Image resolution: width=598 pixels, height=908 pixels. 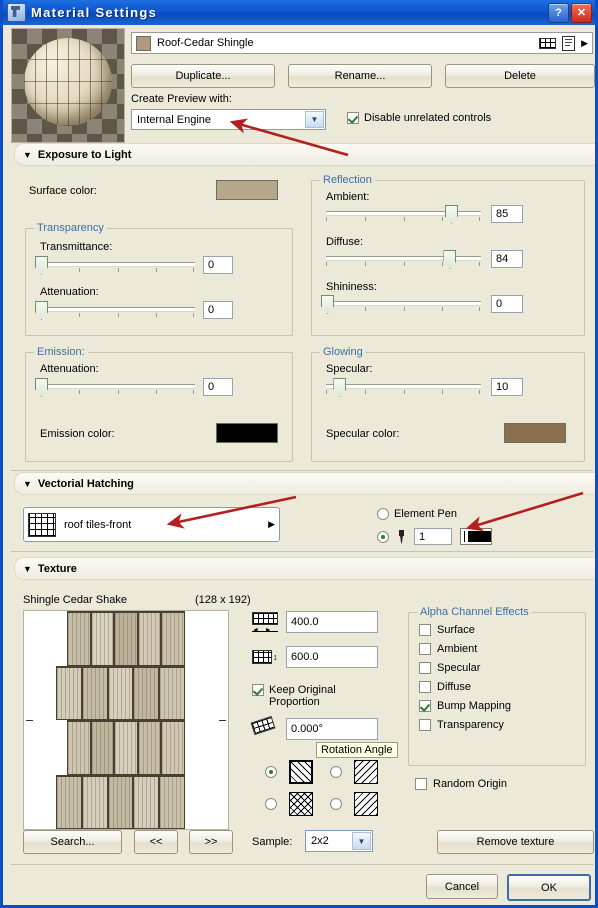 What do you see at coordinates (558, 12) in the screenshot?
I see `help-icon: ?` at bounding box center [558, 12].